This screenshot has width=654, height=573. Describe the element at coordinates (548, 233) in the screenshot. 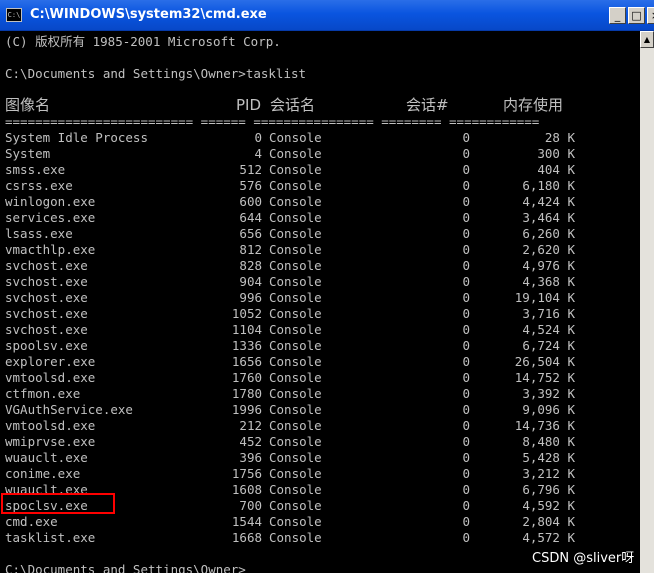

I see `process-memory: 6,260 K` at that location.